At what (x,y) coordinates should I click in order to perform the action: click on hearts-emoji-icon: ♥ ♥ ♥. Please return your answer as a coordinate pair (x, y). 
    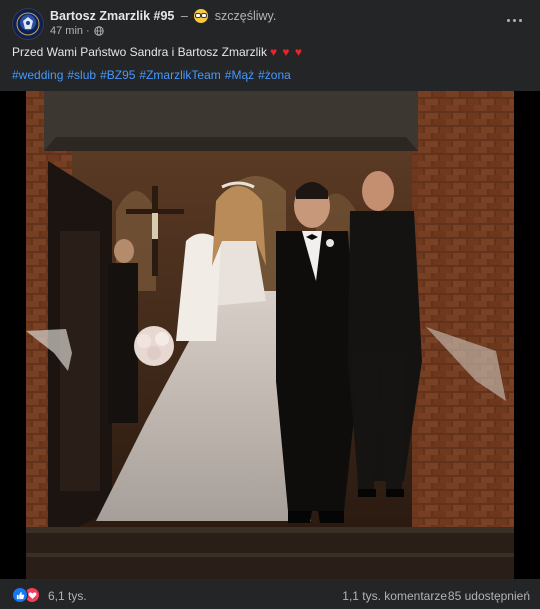
    Looking at the image, I should click on (286, 52).